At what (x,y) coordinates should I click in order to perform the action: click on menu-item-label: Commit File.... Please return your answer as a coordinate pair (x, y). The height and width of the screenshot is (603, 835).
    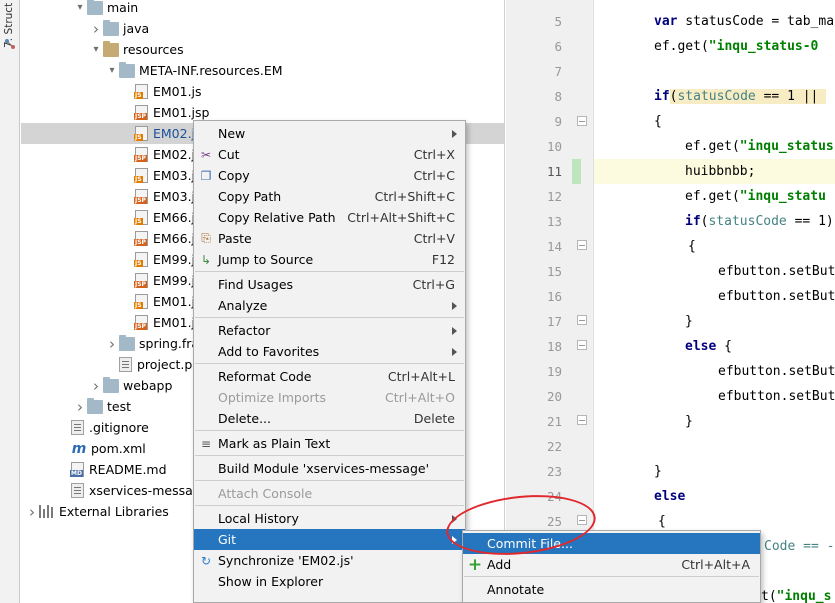
    Looking at the image, I should click on (530, 543).